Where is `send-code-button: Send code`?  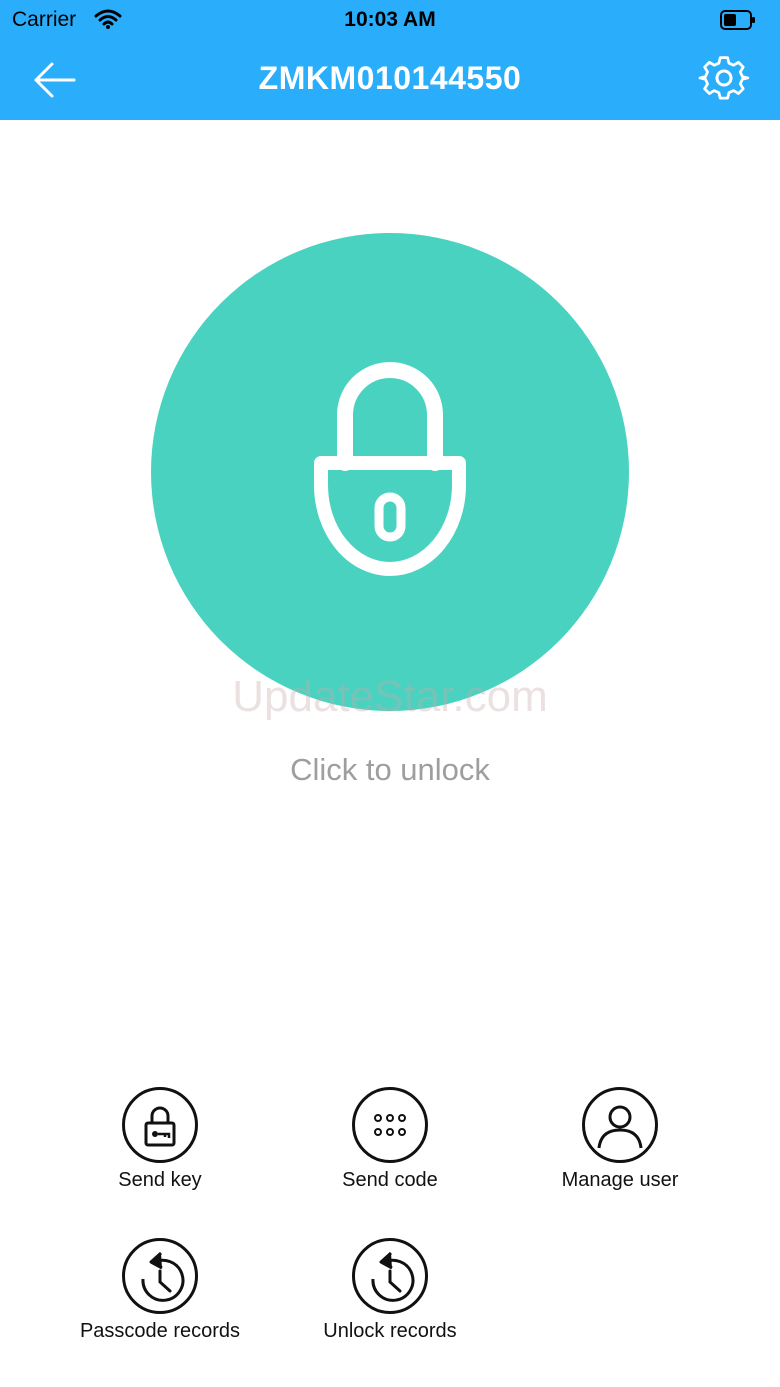 send-code-button: Send code is located at coordinates (390, 1139).